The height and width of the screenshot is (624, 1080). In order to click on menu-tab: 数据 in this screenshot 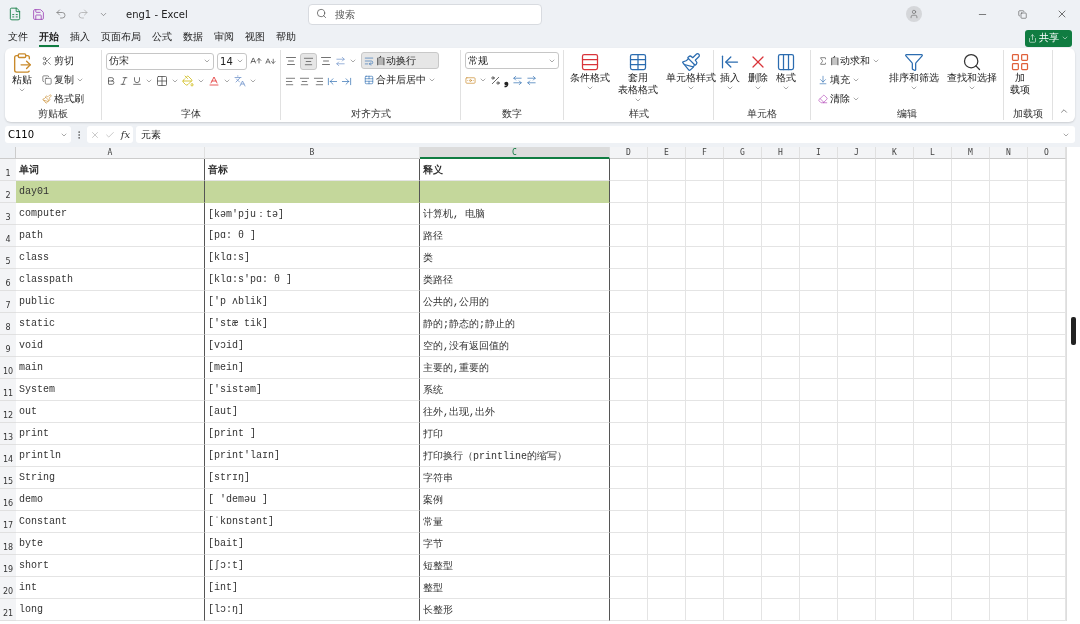, I will do `click(193, 38)`.